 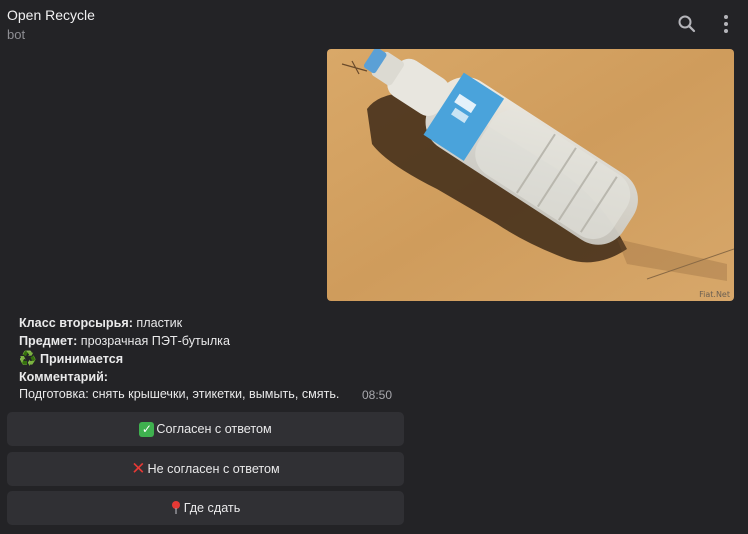 What do you see at coordinates (81, 359) in the screenshot?
I see `status-text: Принимается` at bounding box center [81, 359].